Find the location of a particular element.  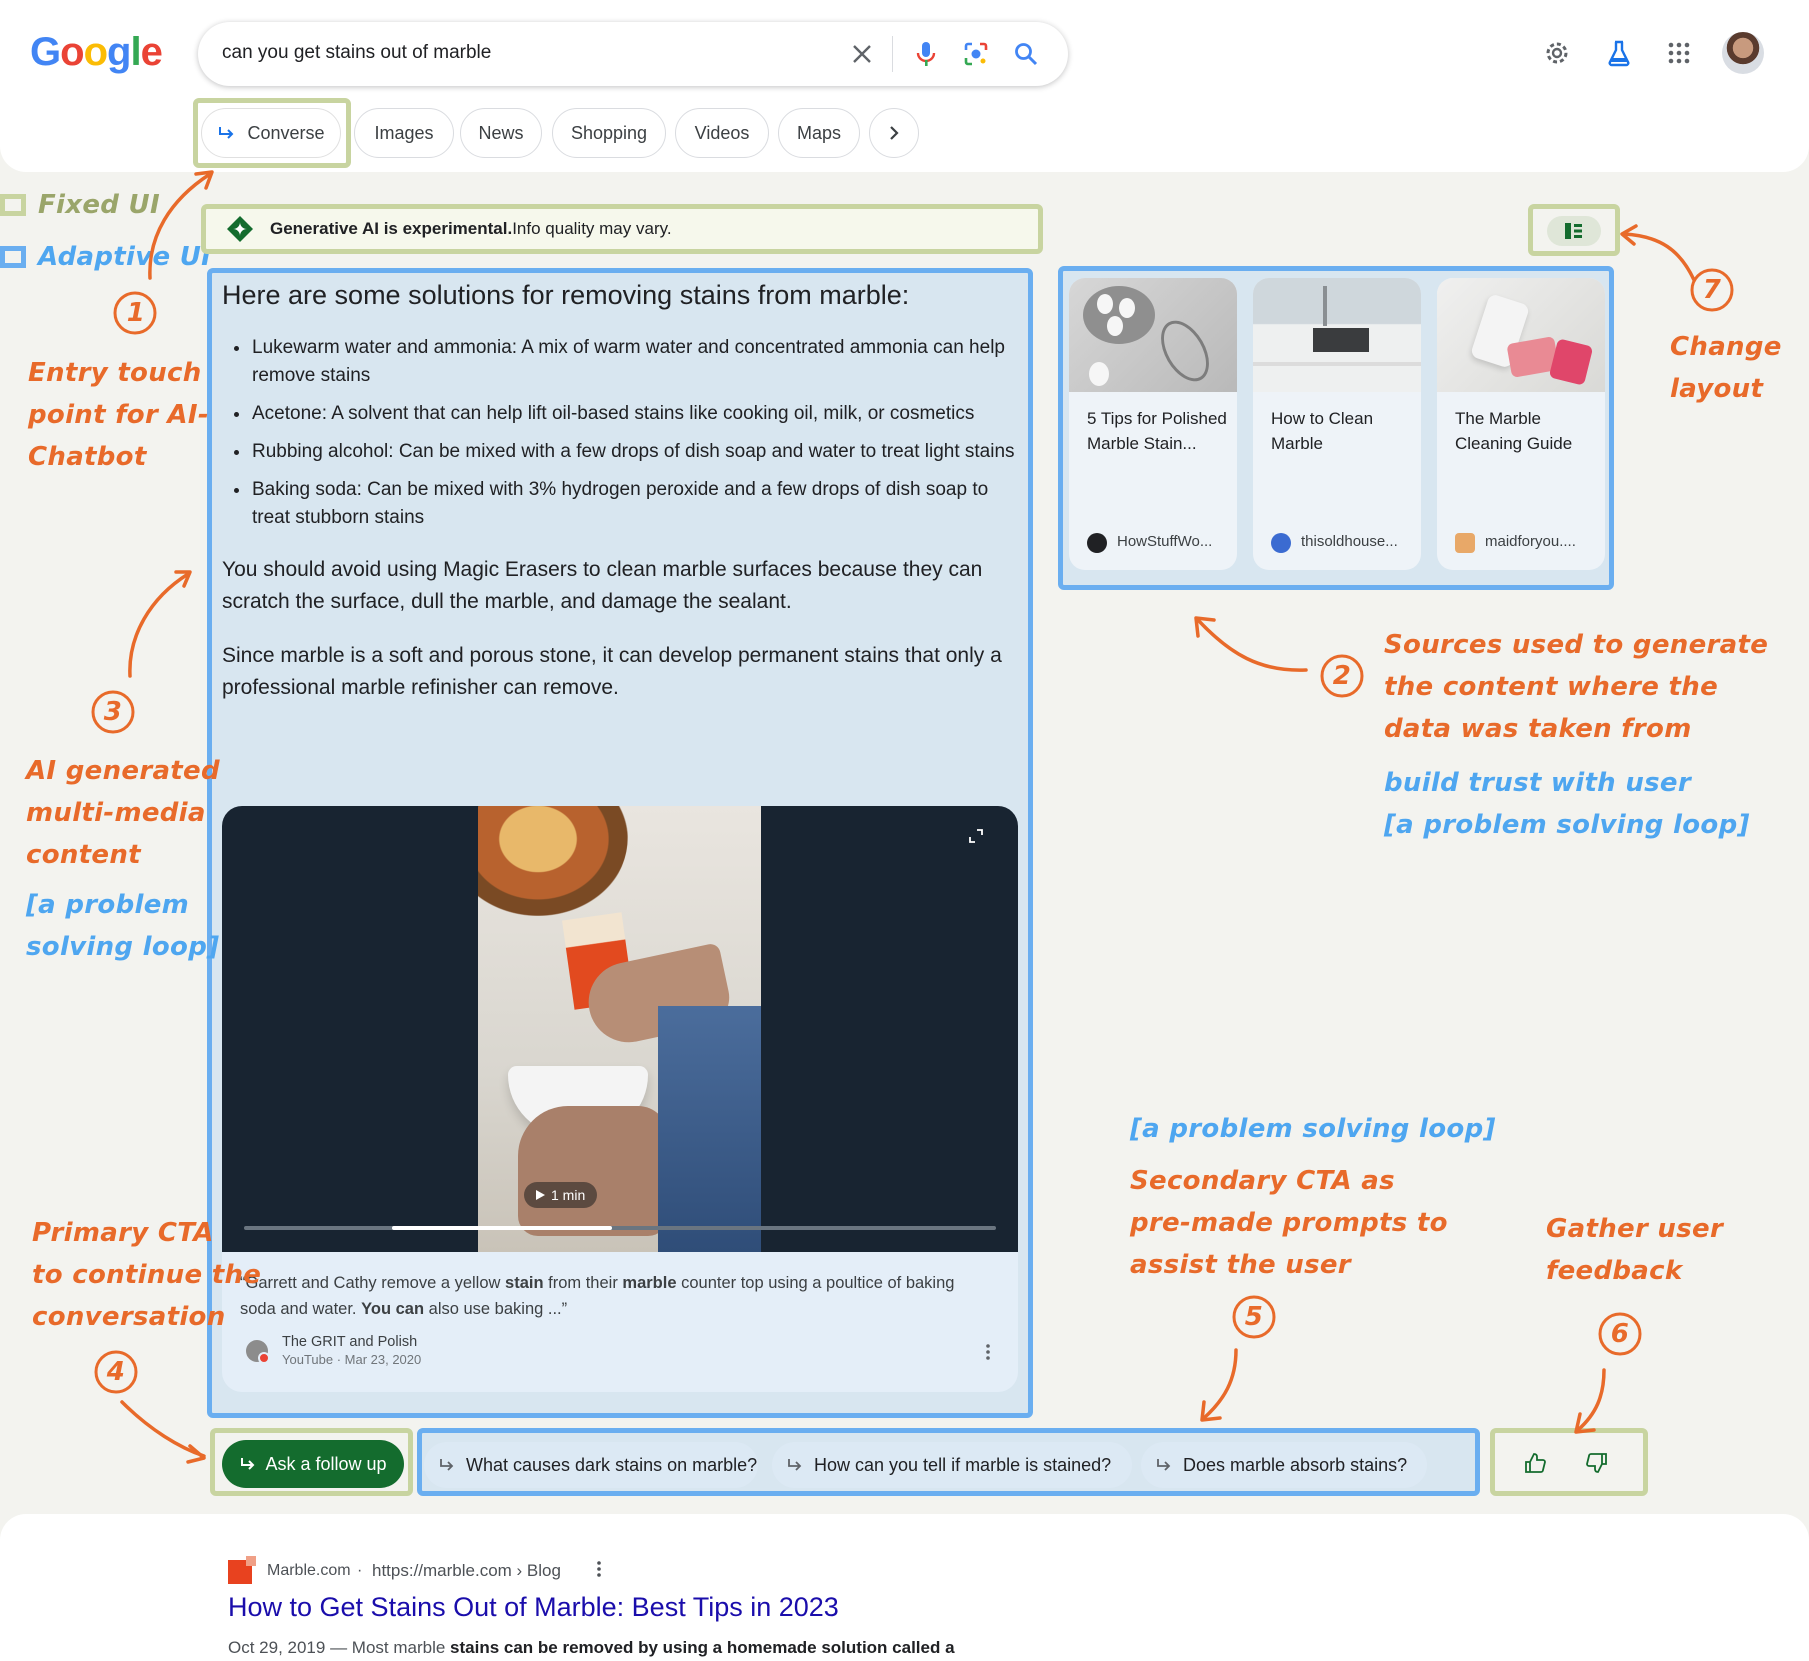

annotation-line: assist the user is located at coordinates (1240, 1265).